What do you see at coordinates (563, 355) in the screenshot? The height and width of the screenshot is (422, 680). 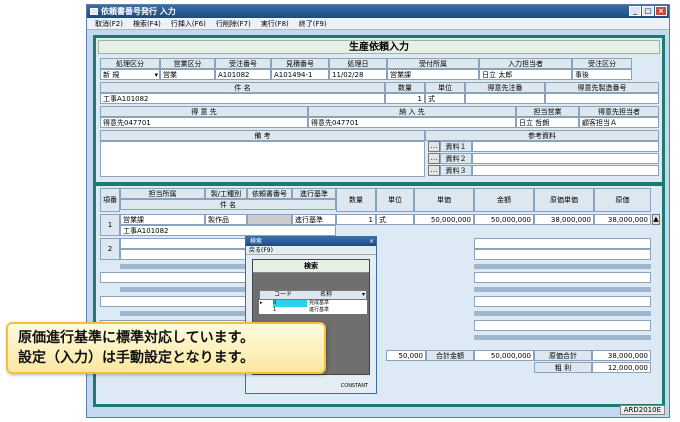 I see `cost-total-label: 原価合計` at bounding box center [563, 355].